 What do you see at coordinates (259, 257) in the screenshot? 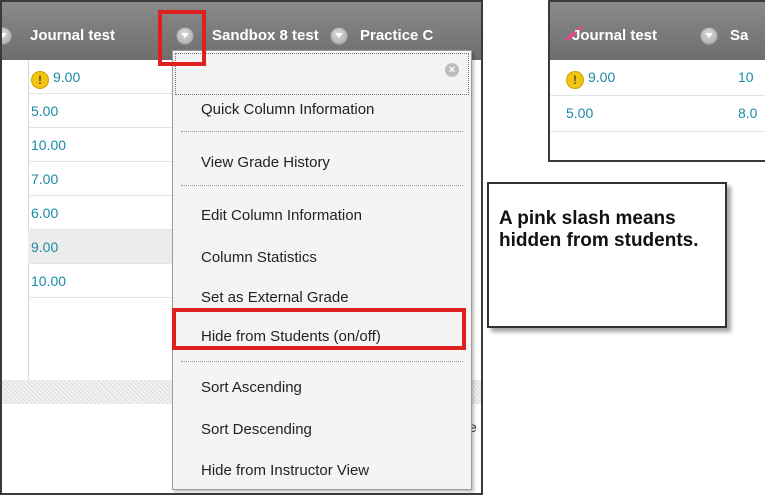
I see `menu-item-column-statistics: Column Statistics` at bounding box center [259, 257].